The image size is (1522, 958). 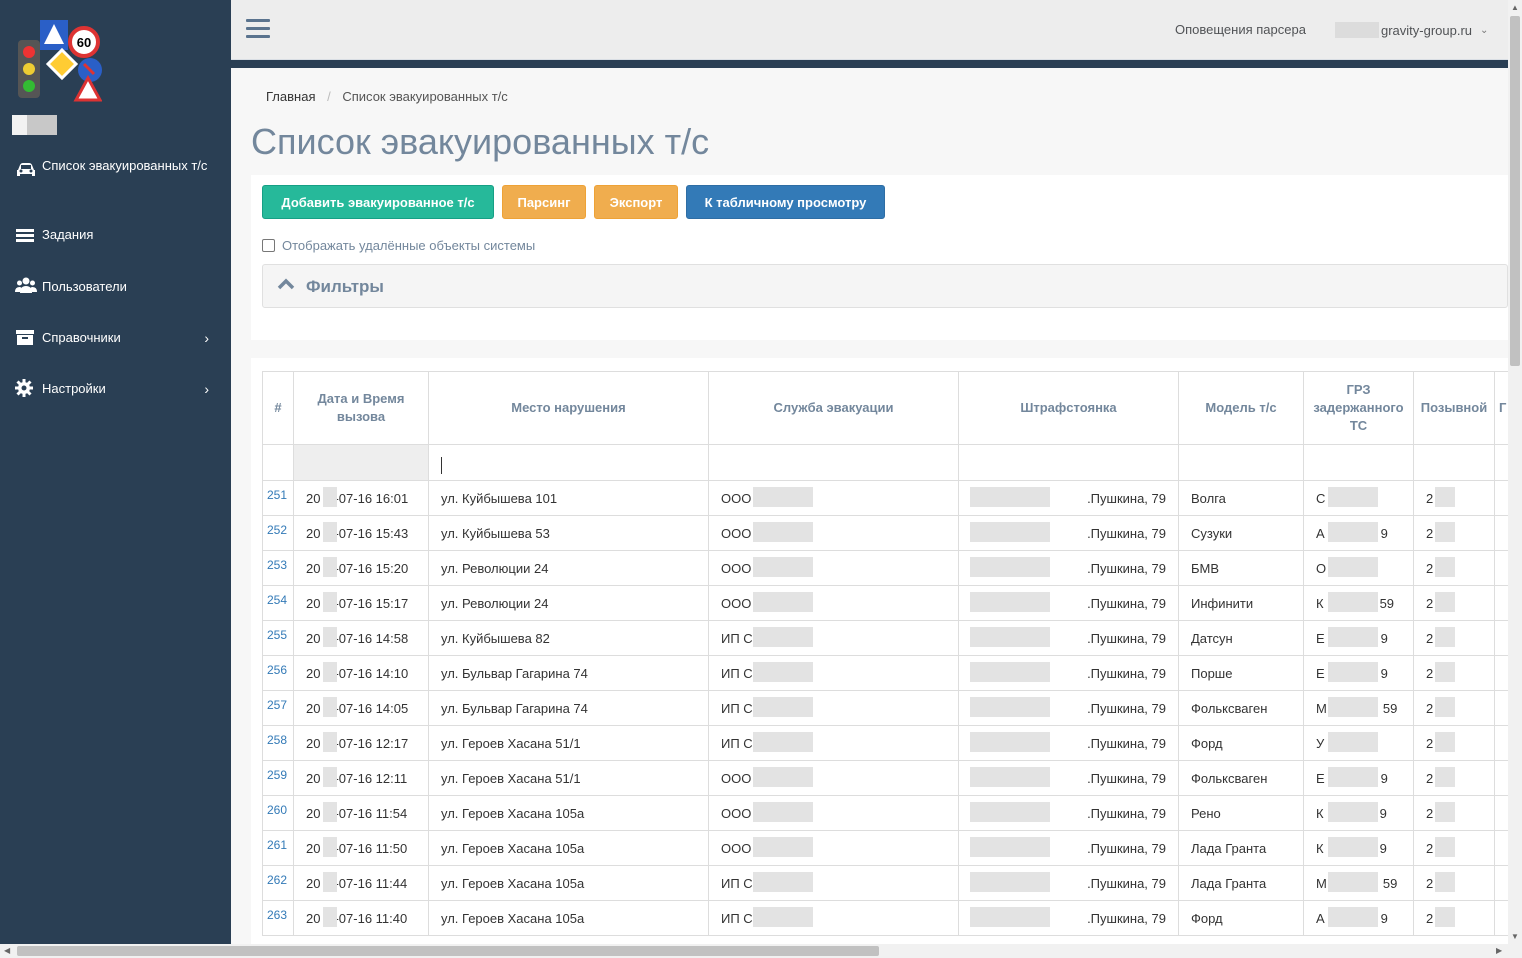 I want to click on filter-date-input, so click(x=361, y=462).